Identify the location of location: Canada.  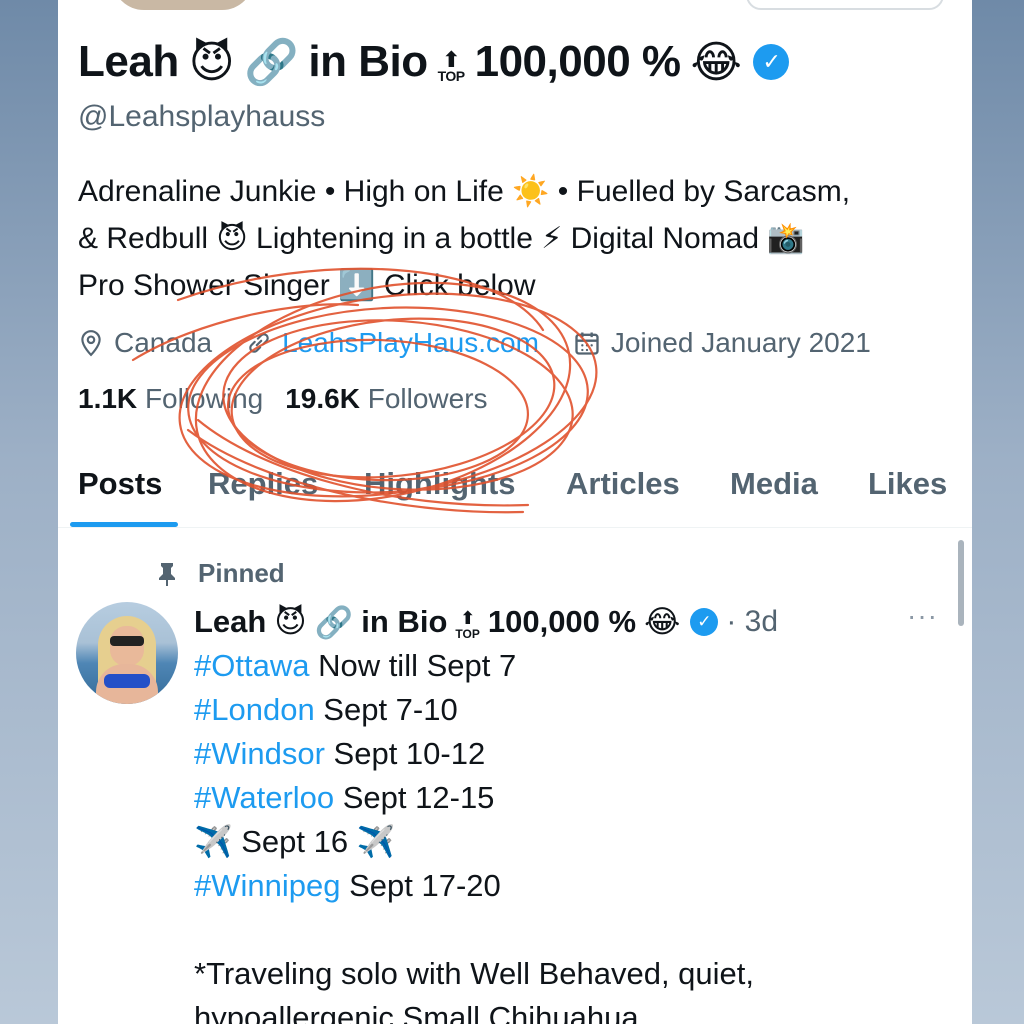
(145, 343).